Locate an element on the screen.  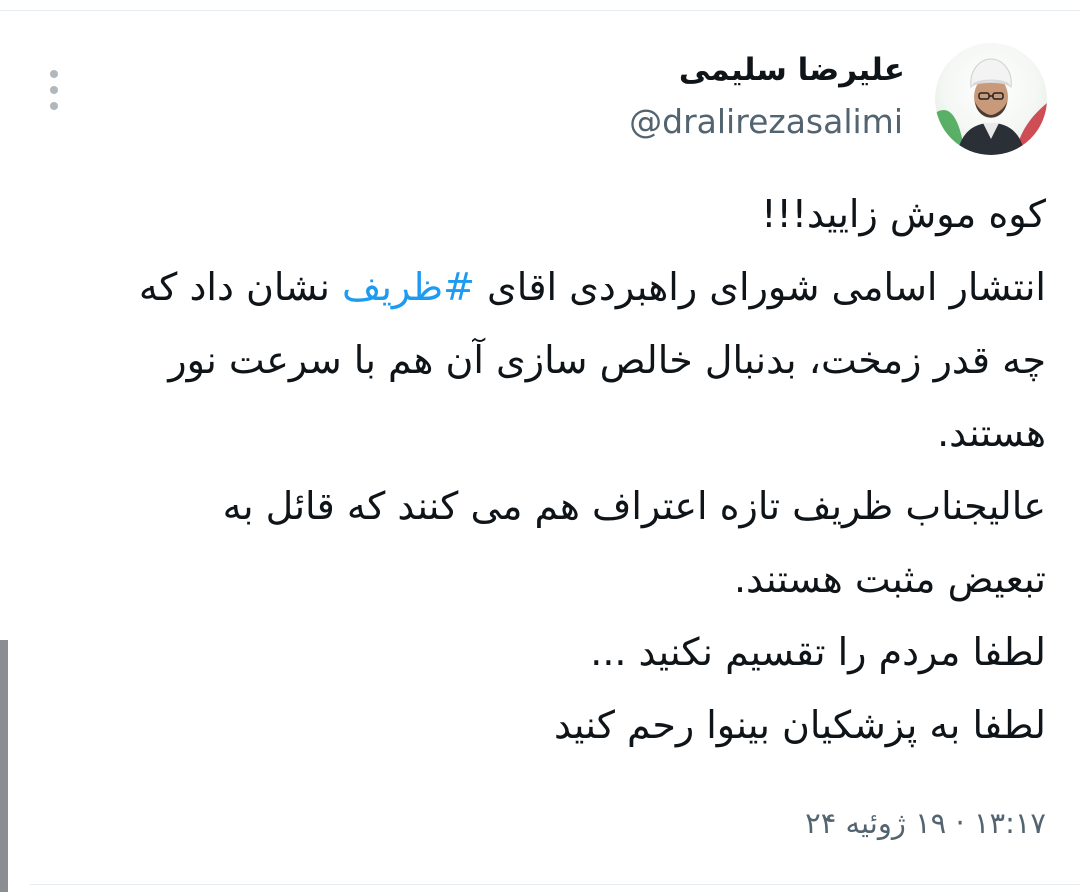
avatar is located at coordinates (991, 99).